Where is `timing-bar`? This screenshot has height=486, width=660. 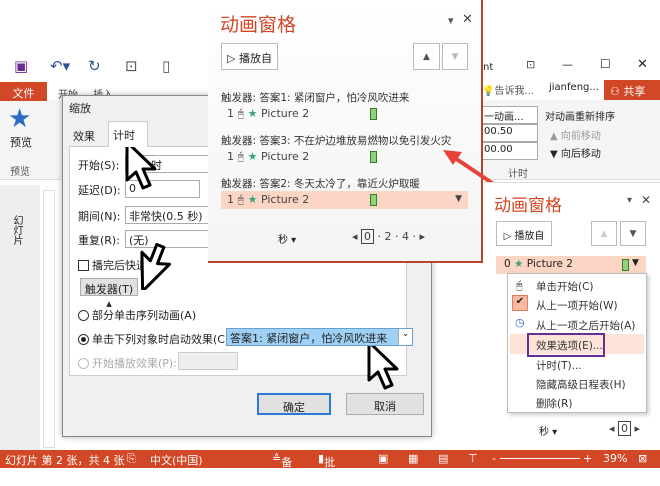
timing-bar is located at coordinates (625, 265).